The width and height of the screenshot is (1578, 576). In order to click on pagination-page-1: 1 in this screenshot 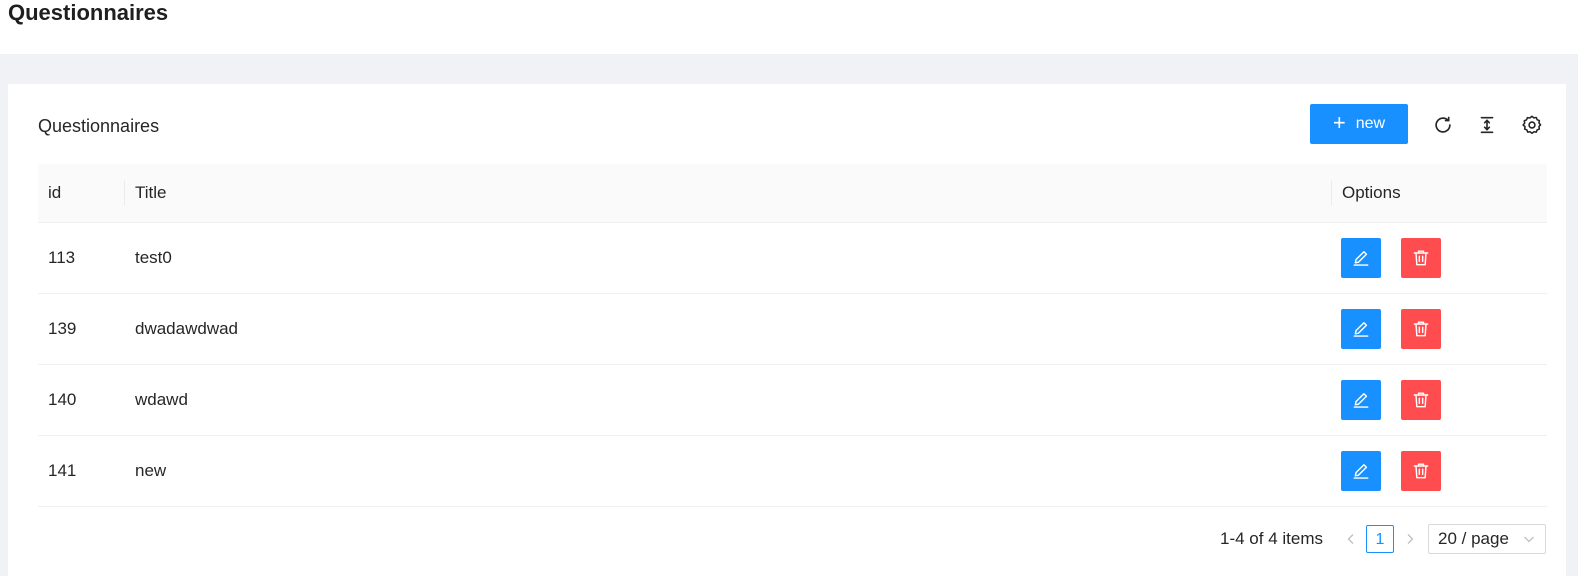, I will do `click(1380, 539)`.